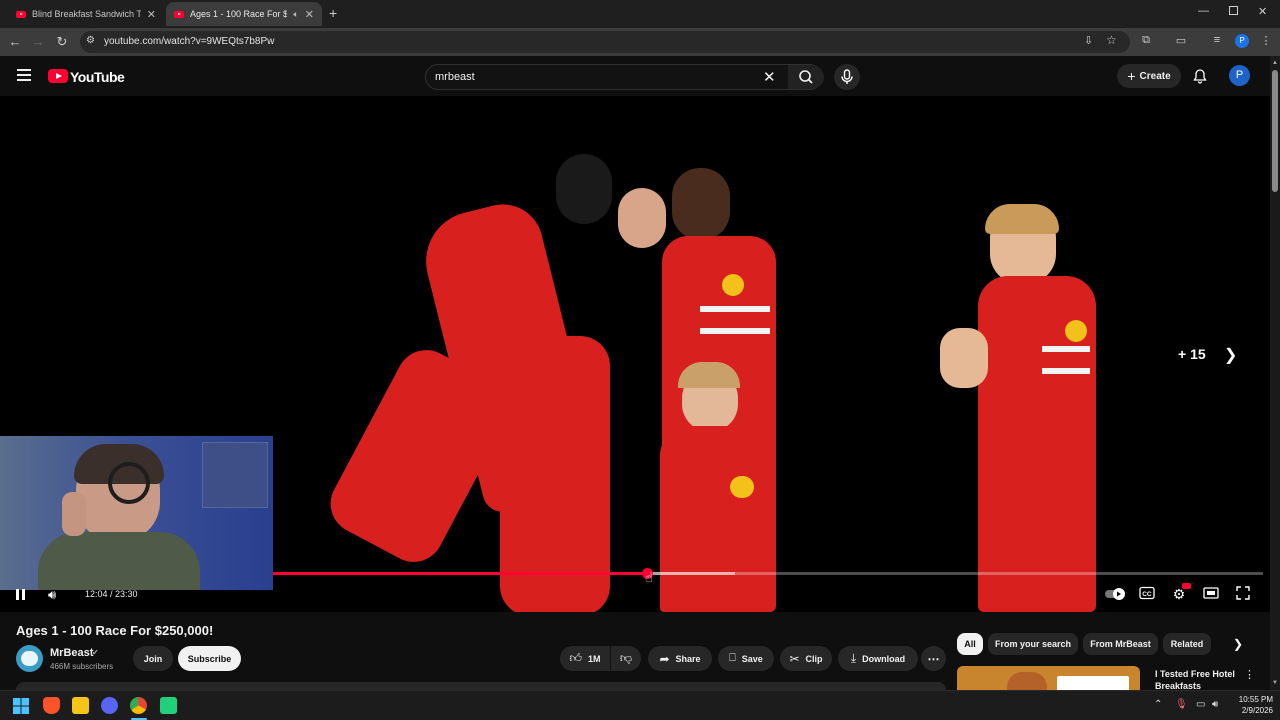 The width and height of the screenshot is (1280, 720). What do you see at coordinates (15, 42) in the screenshot?
I see `back-icon: ←` at bounding box center [15, 42].